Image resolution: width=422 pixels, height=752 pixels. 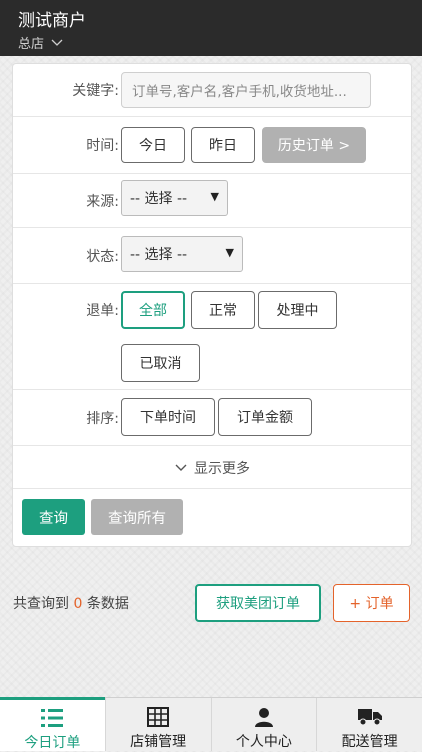 What do you see at coordinates (102, 257) in the screenshot?
I see `status-label: 状态:` at bounding box center [102, 257].